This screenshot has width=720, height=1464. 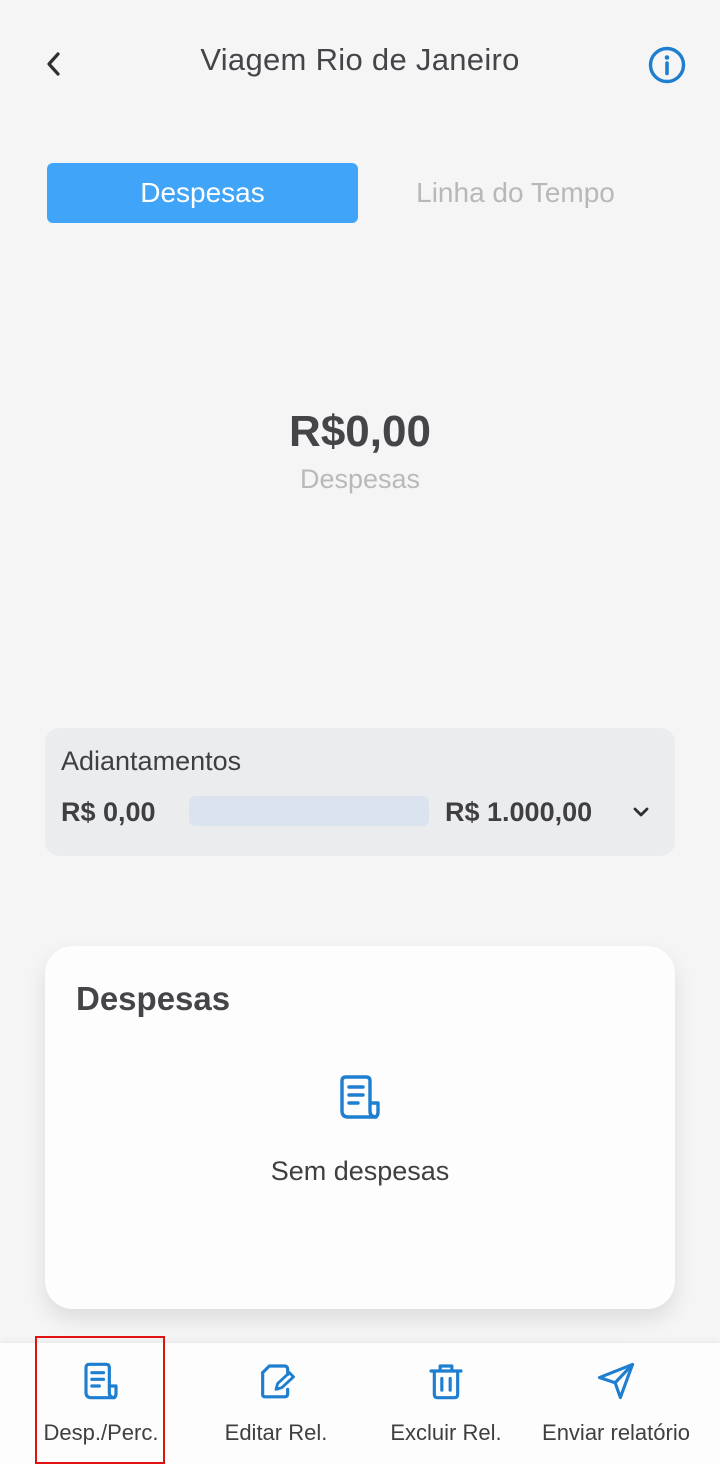 I want to click on expense-route-button: Desp./Perc., so click(x=101, y=1403).